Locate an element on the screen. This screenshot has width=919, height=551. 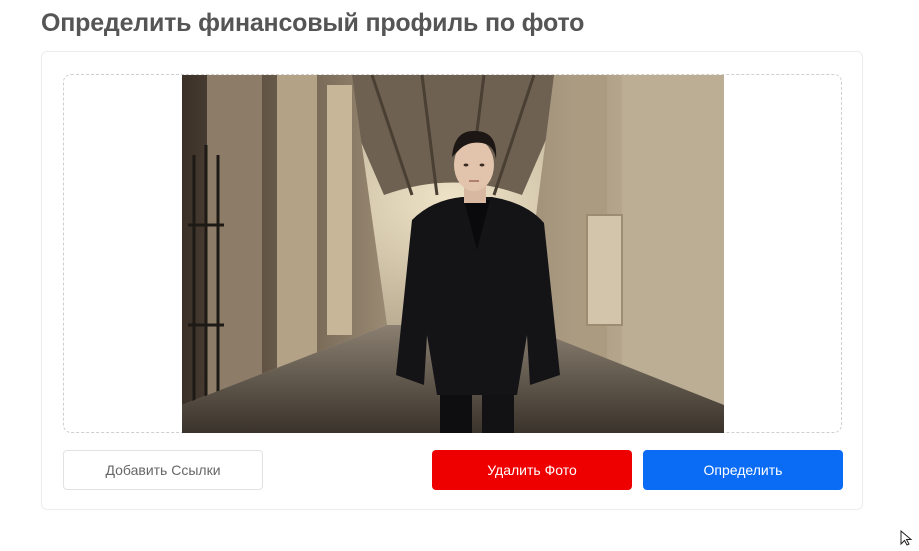
page-title: Определить финансовый профиль по фото is located at coordinates (313, 23).